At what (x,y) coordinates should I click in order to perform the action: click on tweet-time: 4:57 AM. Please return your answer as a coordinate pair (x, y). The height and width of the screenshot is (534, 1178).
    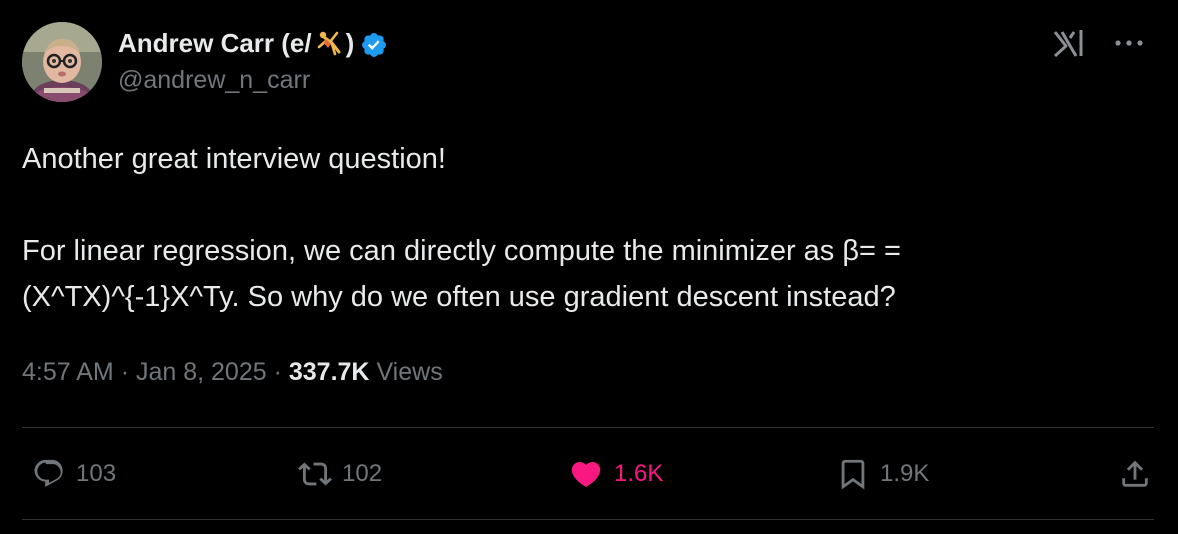
    Looking at the image, I should click on (68, 372).